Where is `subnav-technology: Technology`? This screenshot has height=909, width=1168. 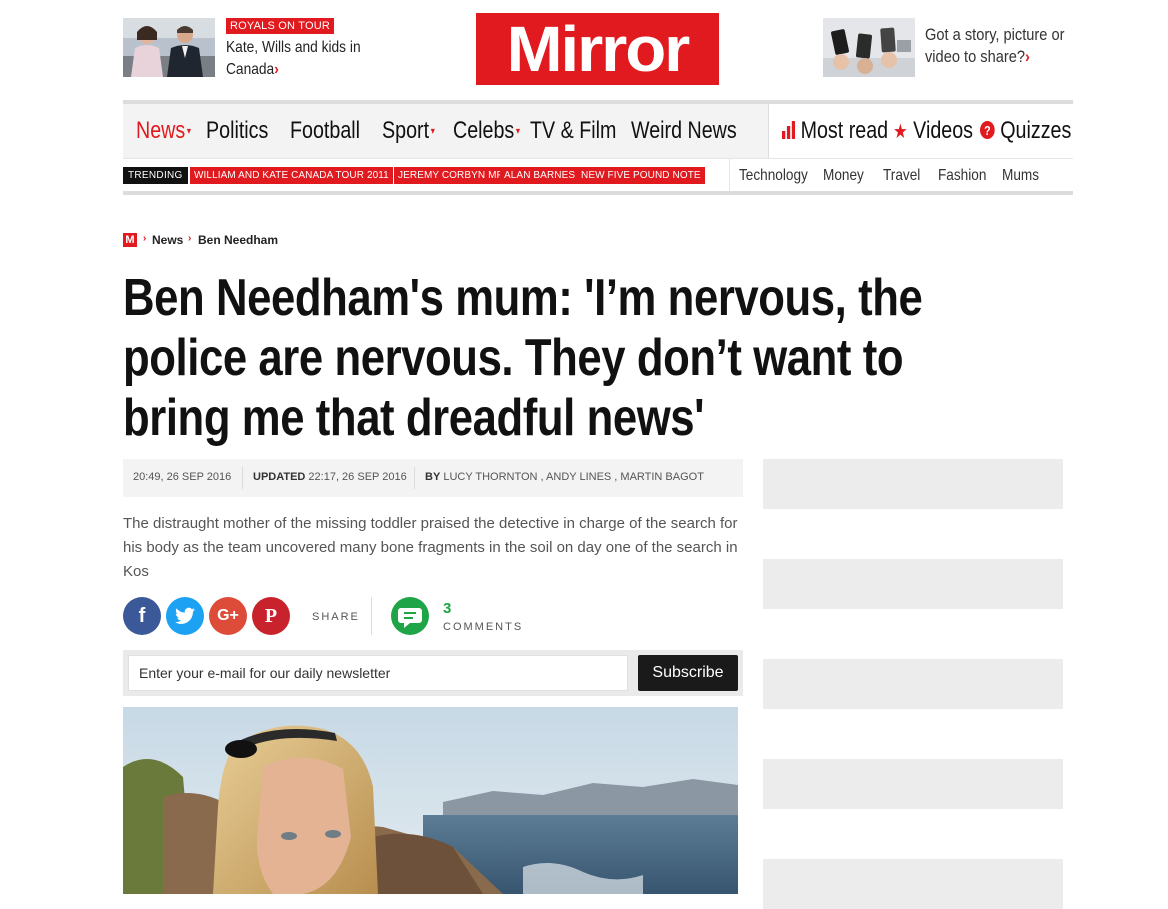 subnav-technology: Technology is located at coordinates (773, 176).